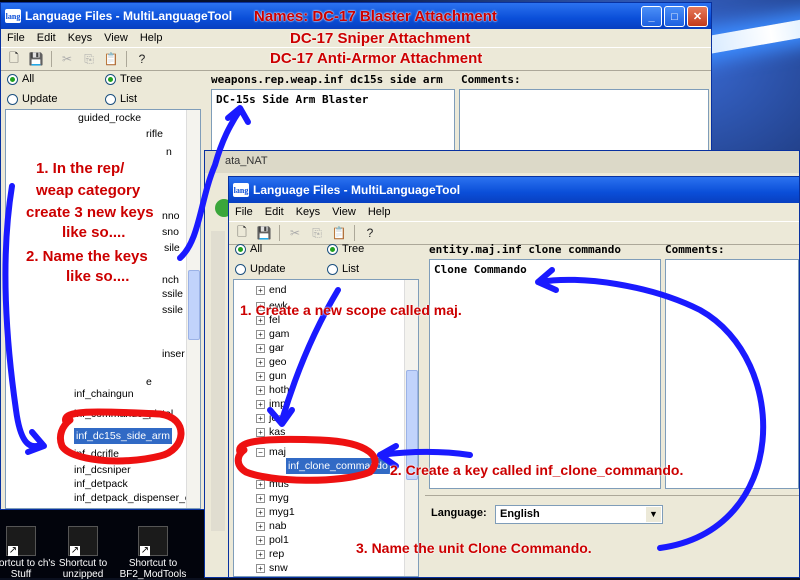 The width and height of the screenshot is (800, 580). I want to click on tree-item-selected: inf_dc15s_side_arm, so click(123, 436).